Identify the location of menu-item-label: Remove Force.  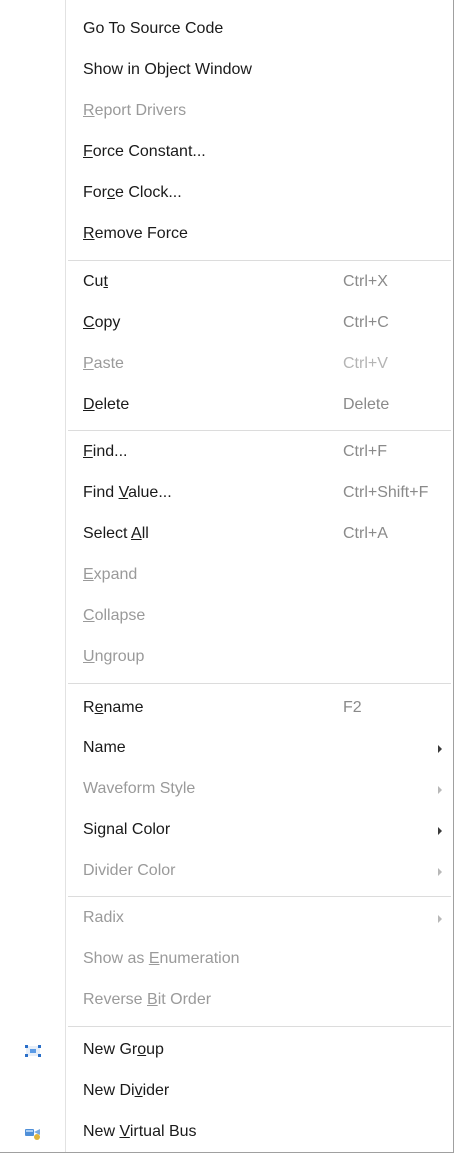
(135, 233).